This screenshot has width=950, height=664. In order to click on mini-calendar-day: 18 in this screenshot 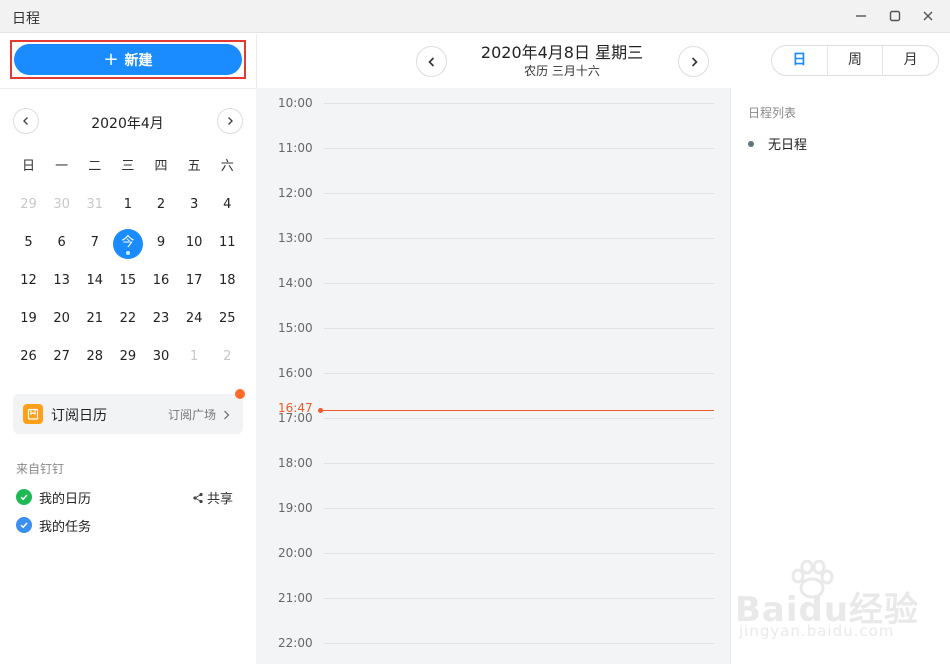, I will do `click(227, 281)`.